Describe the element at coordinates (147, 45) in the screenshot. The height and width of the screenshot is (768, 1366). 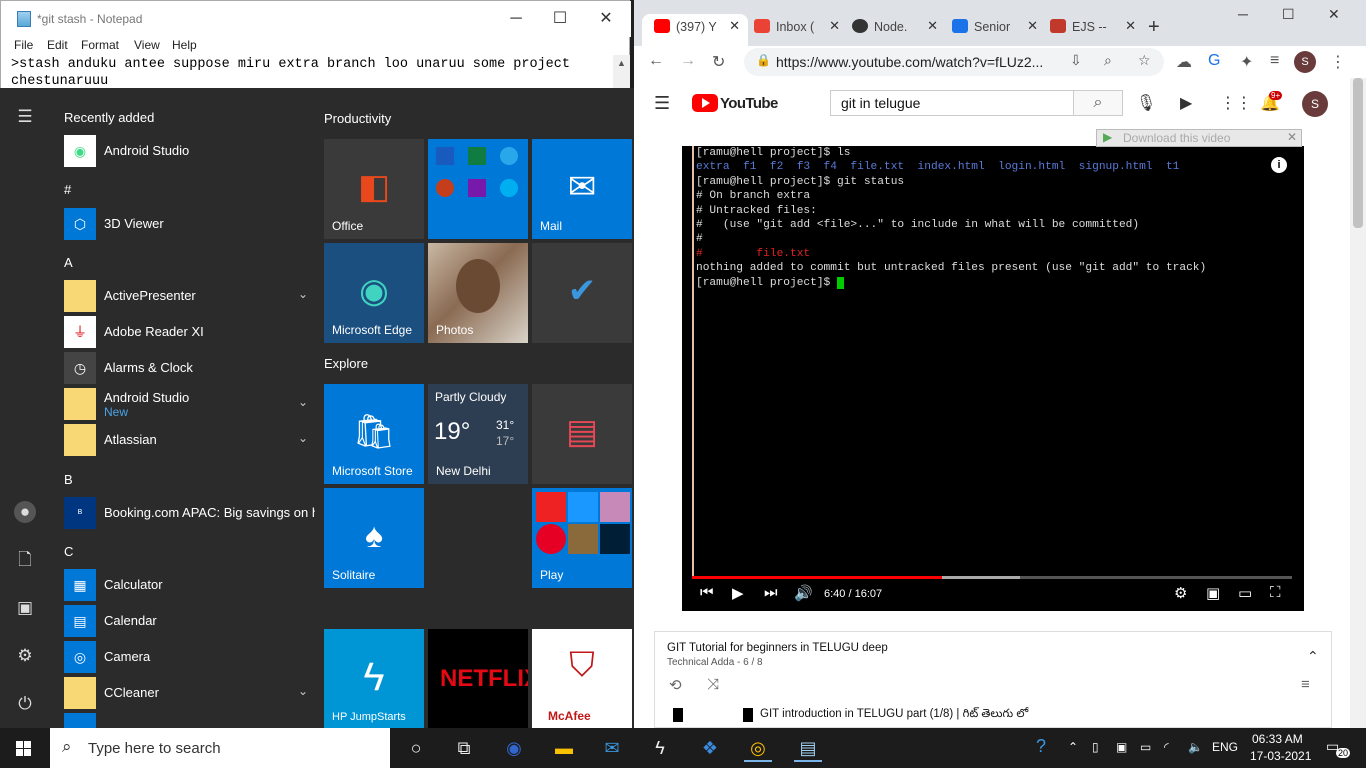
I see `menu-view: View` at that location.